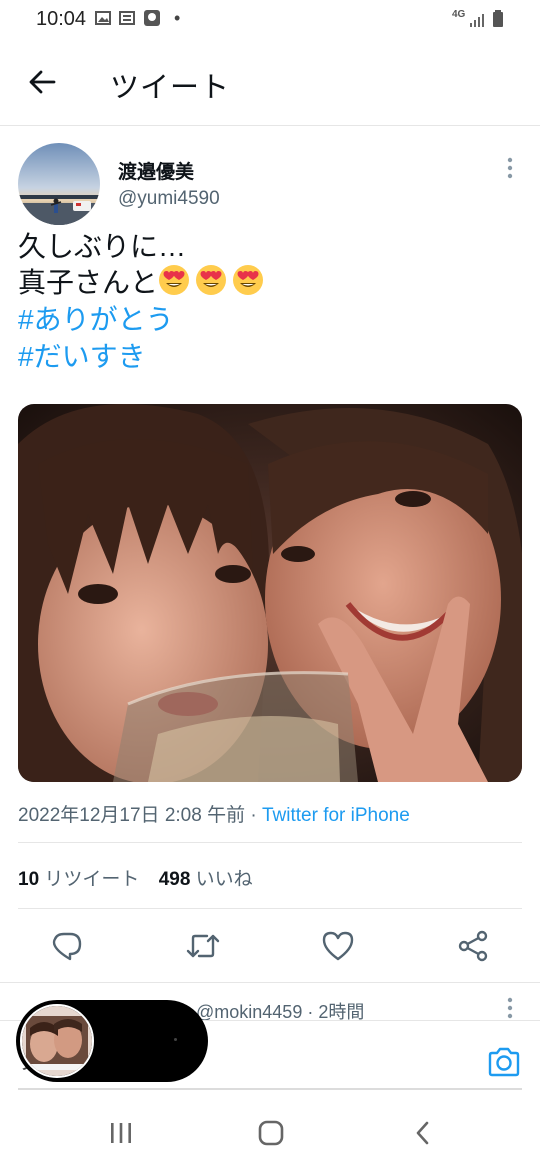 The width and height of the screenshot is (540, 1170). What do you see at coordinates (477, 20) in the screenshot?
I see `signal-icon` at bounding box center [477, 20].